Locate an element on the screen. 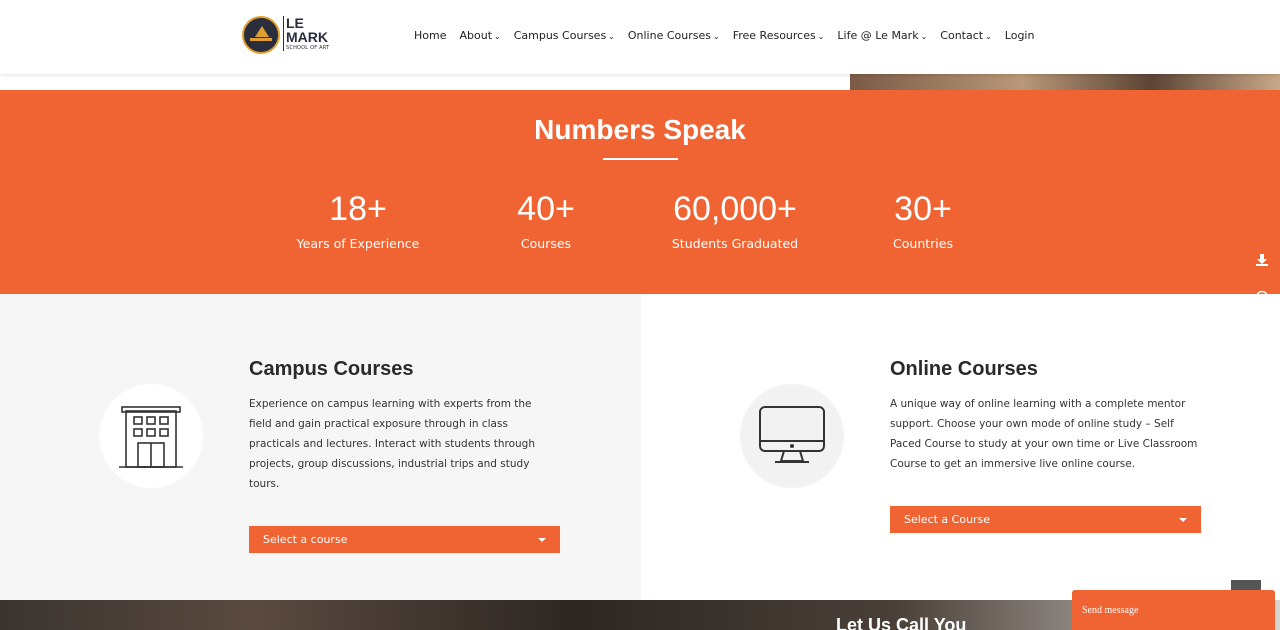 This screenshot has width=1280, height=630. campus-course-select: Select a course is located at coordinates (404, 539).